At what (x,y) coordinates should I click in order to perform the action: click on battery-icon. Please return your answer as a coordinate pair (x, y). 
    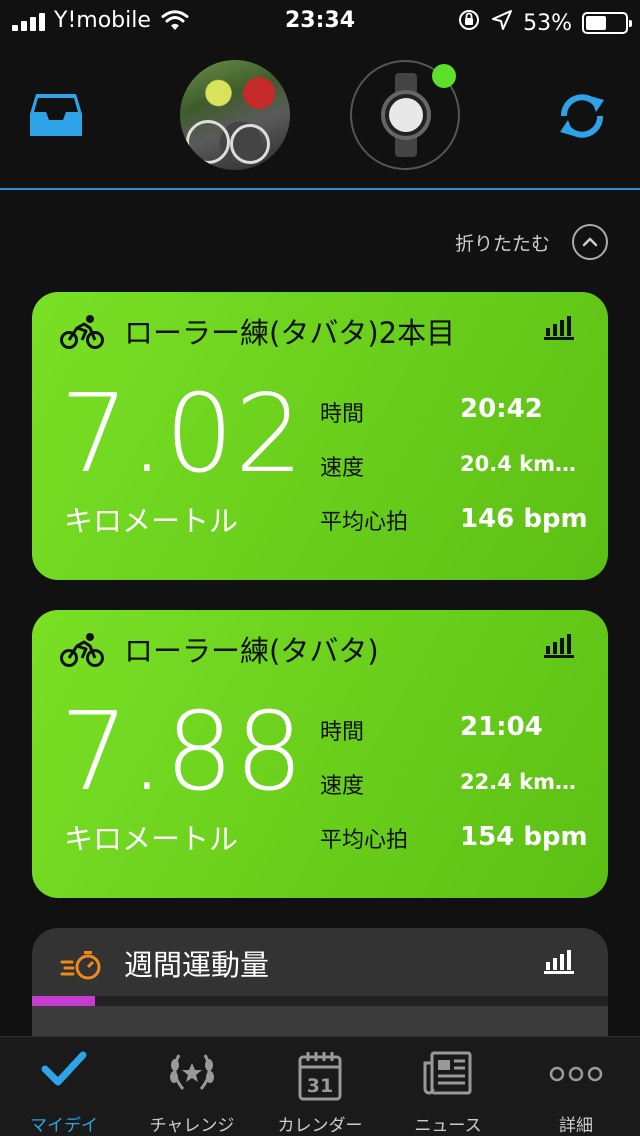
    Looking at the image, I should click on (607, 23).